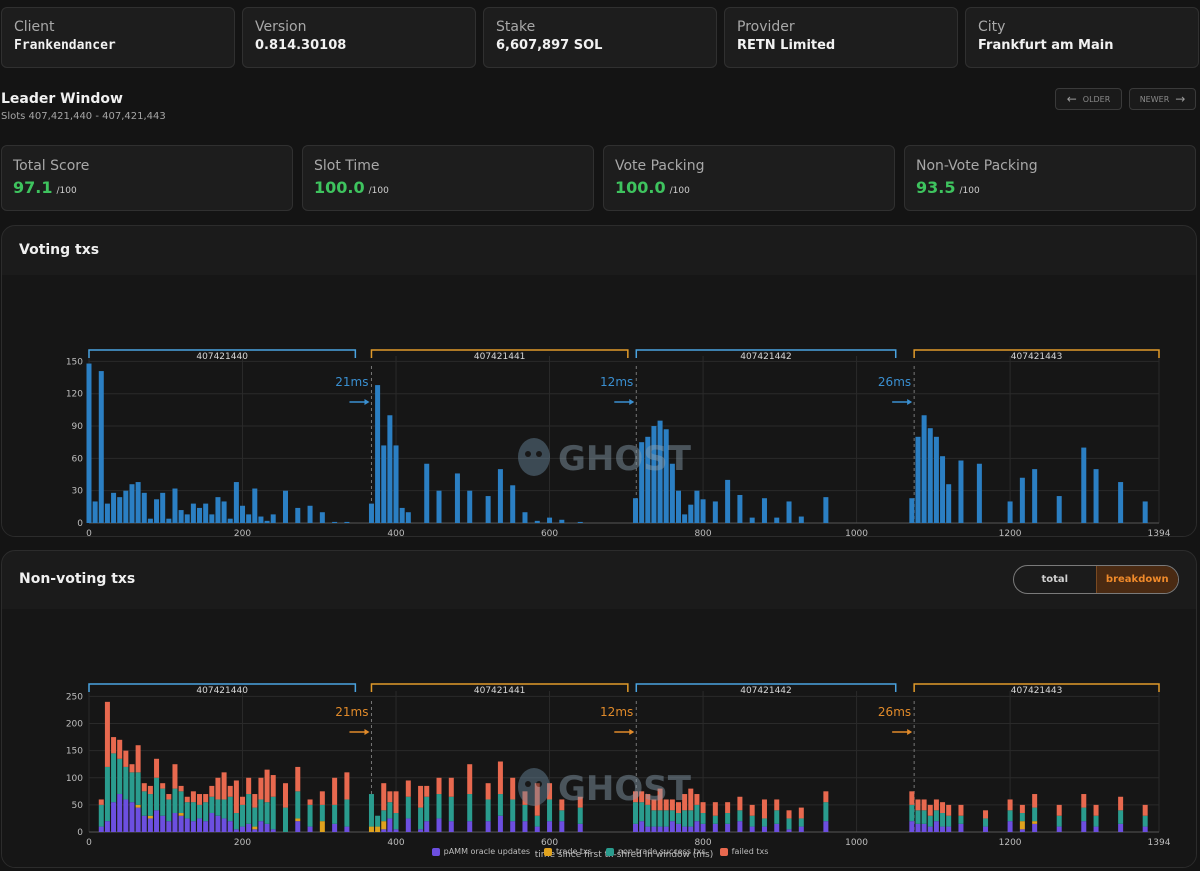 The image size is (1200, 871). Describe the element at coordinates (1082, 37) in the screenshot. I see `info-card-city: City Frankfurt am Main` at that location.